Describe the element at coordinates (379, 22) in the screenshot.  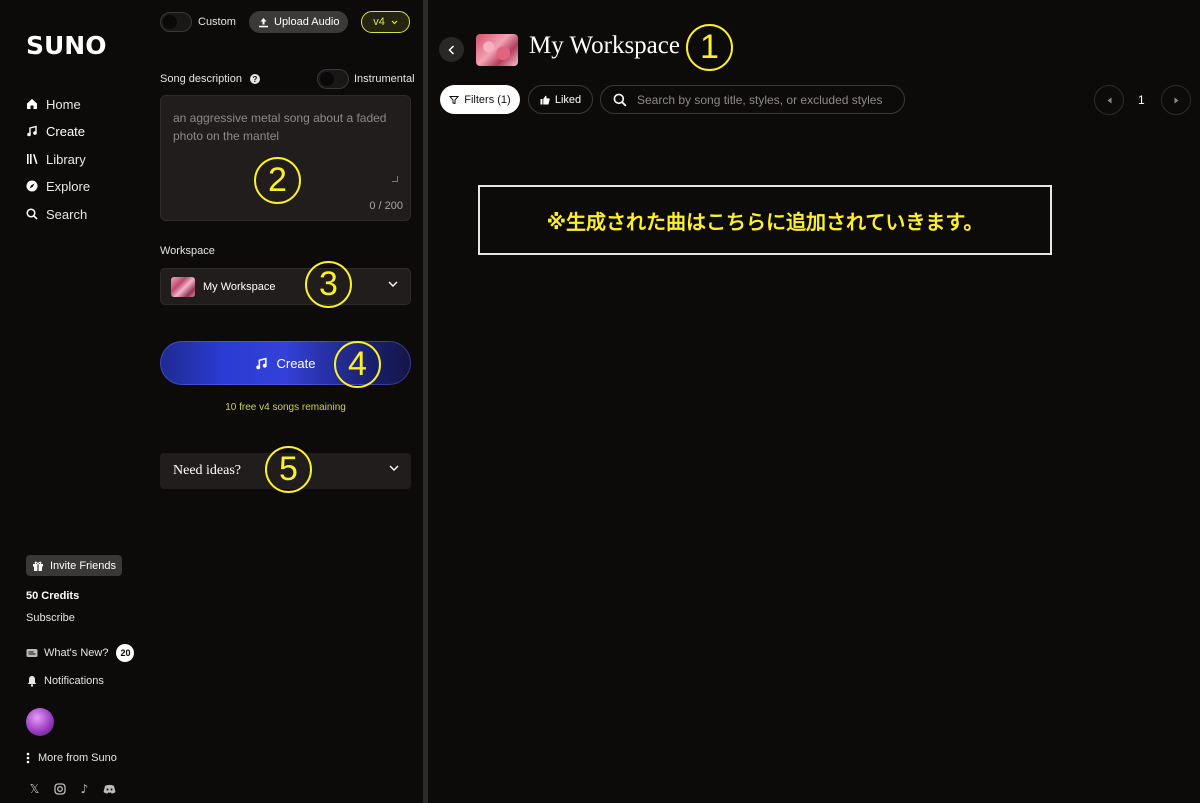
I see `version-value: v4` at that location.